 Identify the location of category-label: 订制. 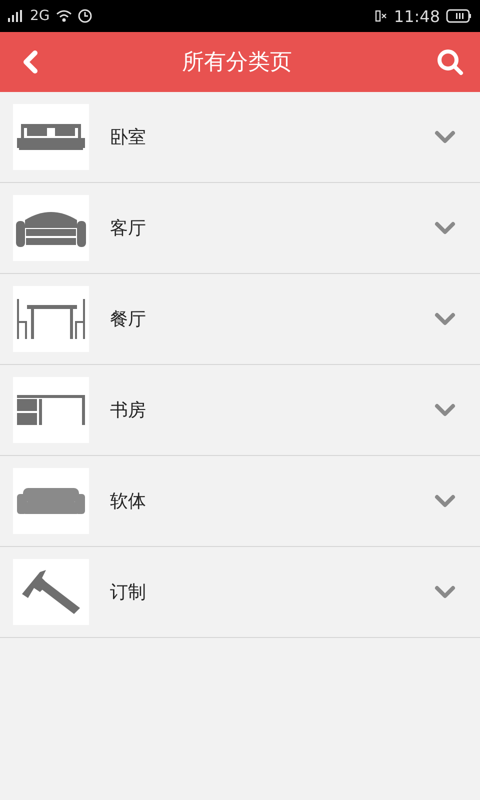
(128, 592).